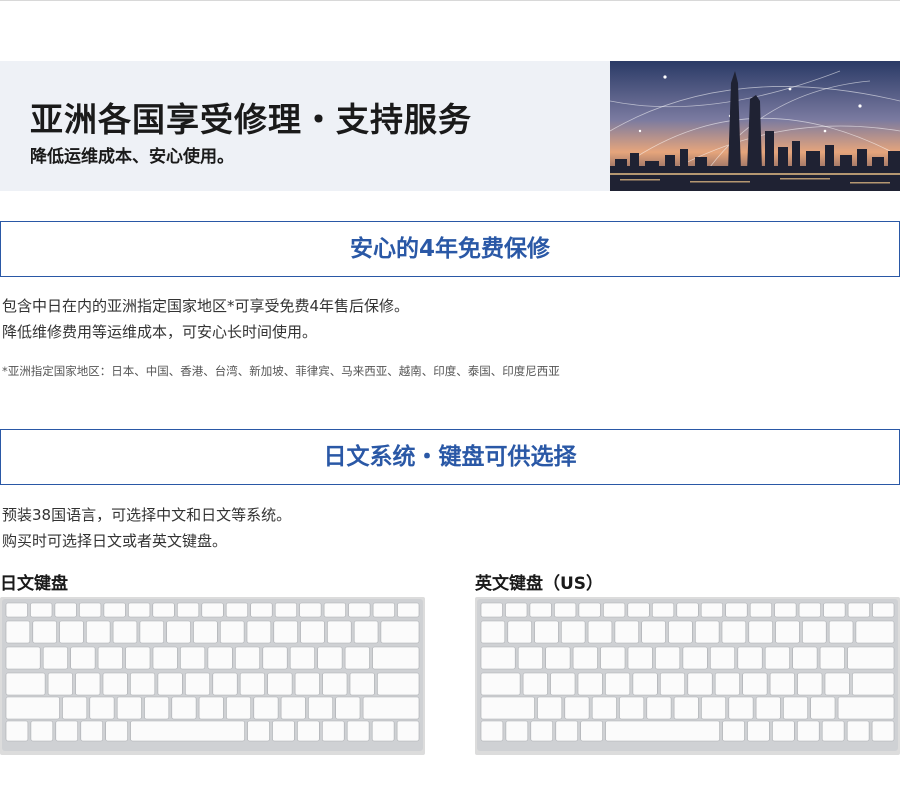 Image resolution: width=900 pixels, height=791 pixels. I want to click on hero-subtitle: 降低运维成本、安心使用。, so click(132, 157).